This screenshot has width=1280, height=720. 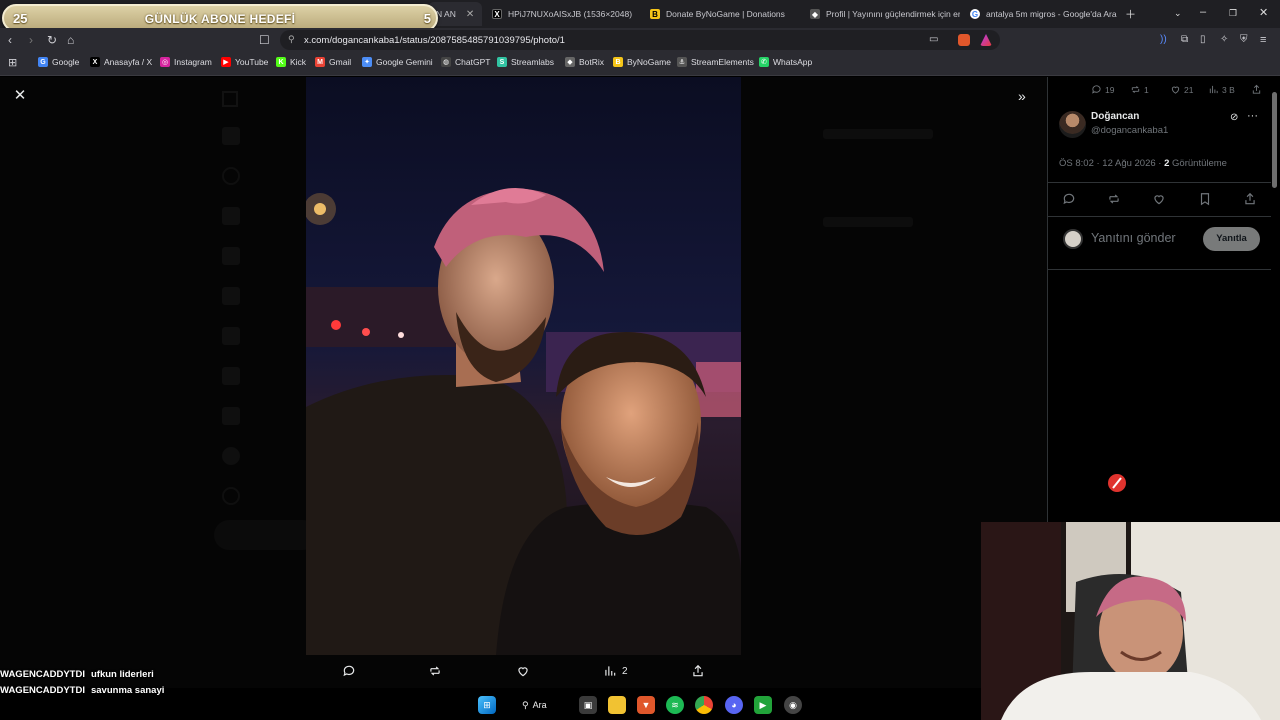 I want to click on apps-grid-icon: ⊞, so click(x=12, y=63).